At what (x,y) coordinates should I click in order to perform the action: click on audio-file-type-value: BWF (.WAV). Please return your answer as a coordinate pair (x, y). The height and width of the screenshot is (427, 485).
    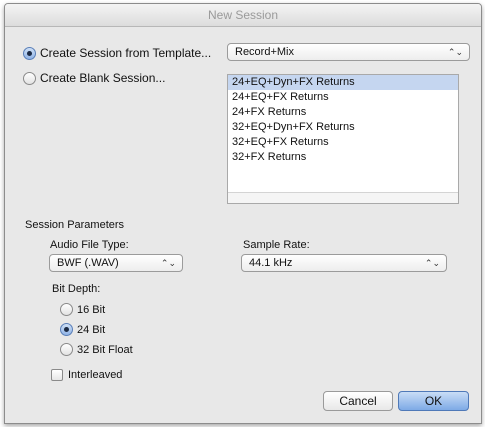
    Looking at the image, I should click on (88, 263).